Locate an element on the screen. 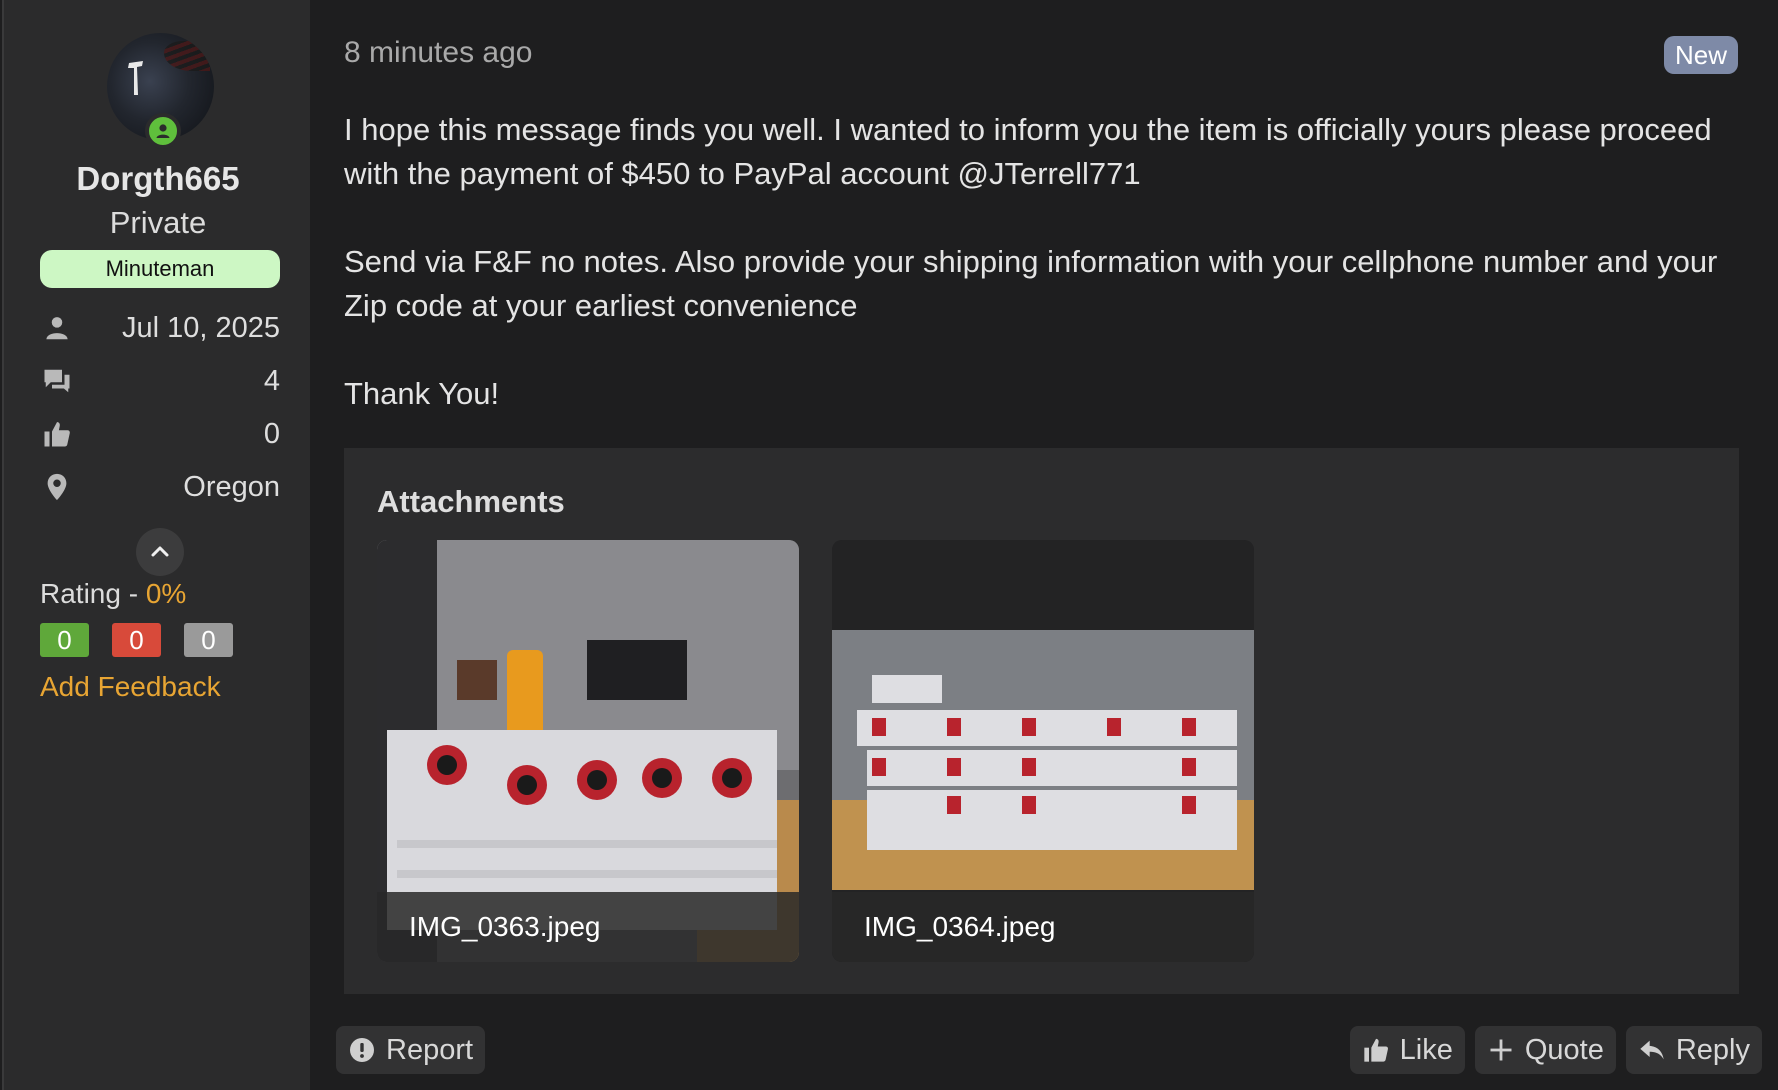 The height and width of the screenshot is (1090, 1778). post-actions-left: Report is located at coordinates (411, 1050).